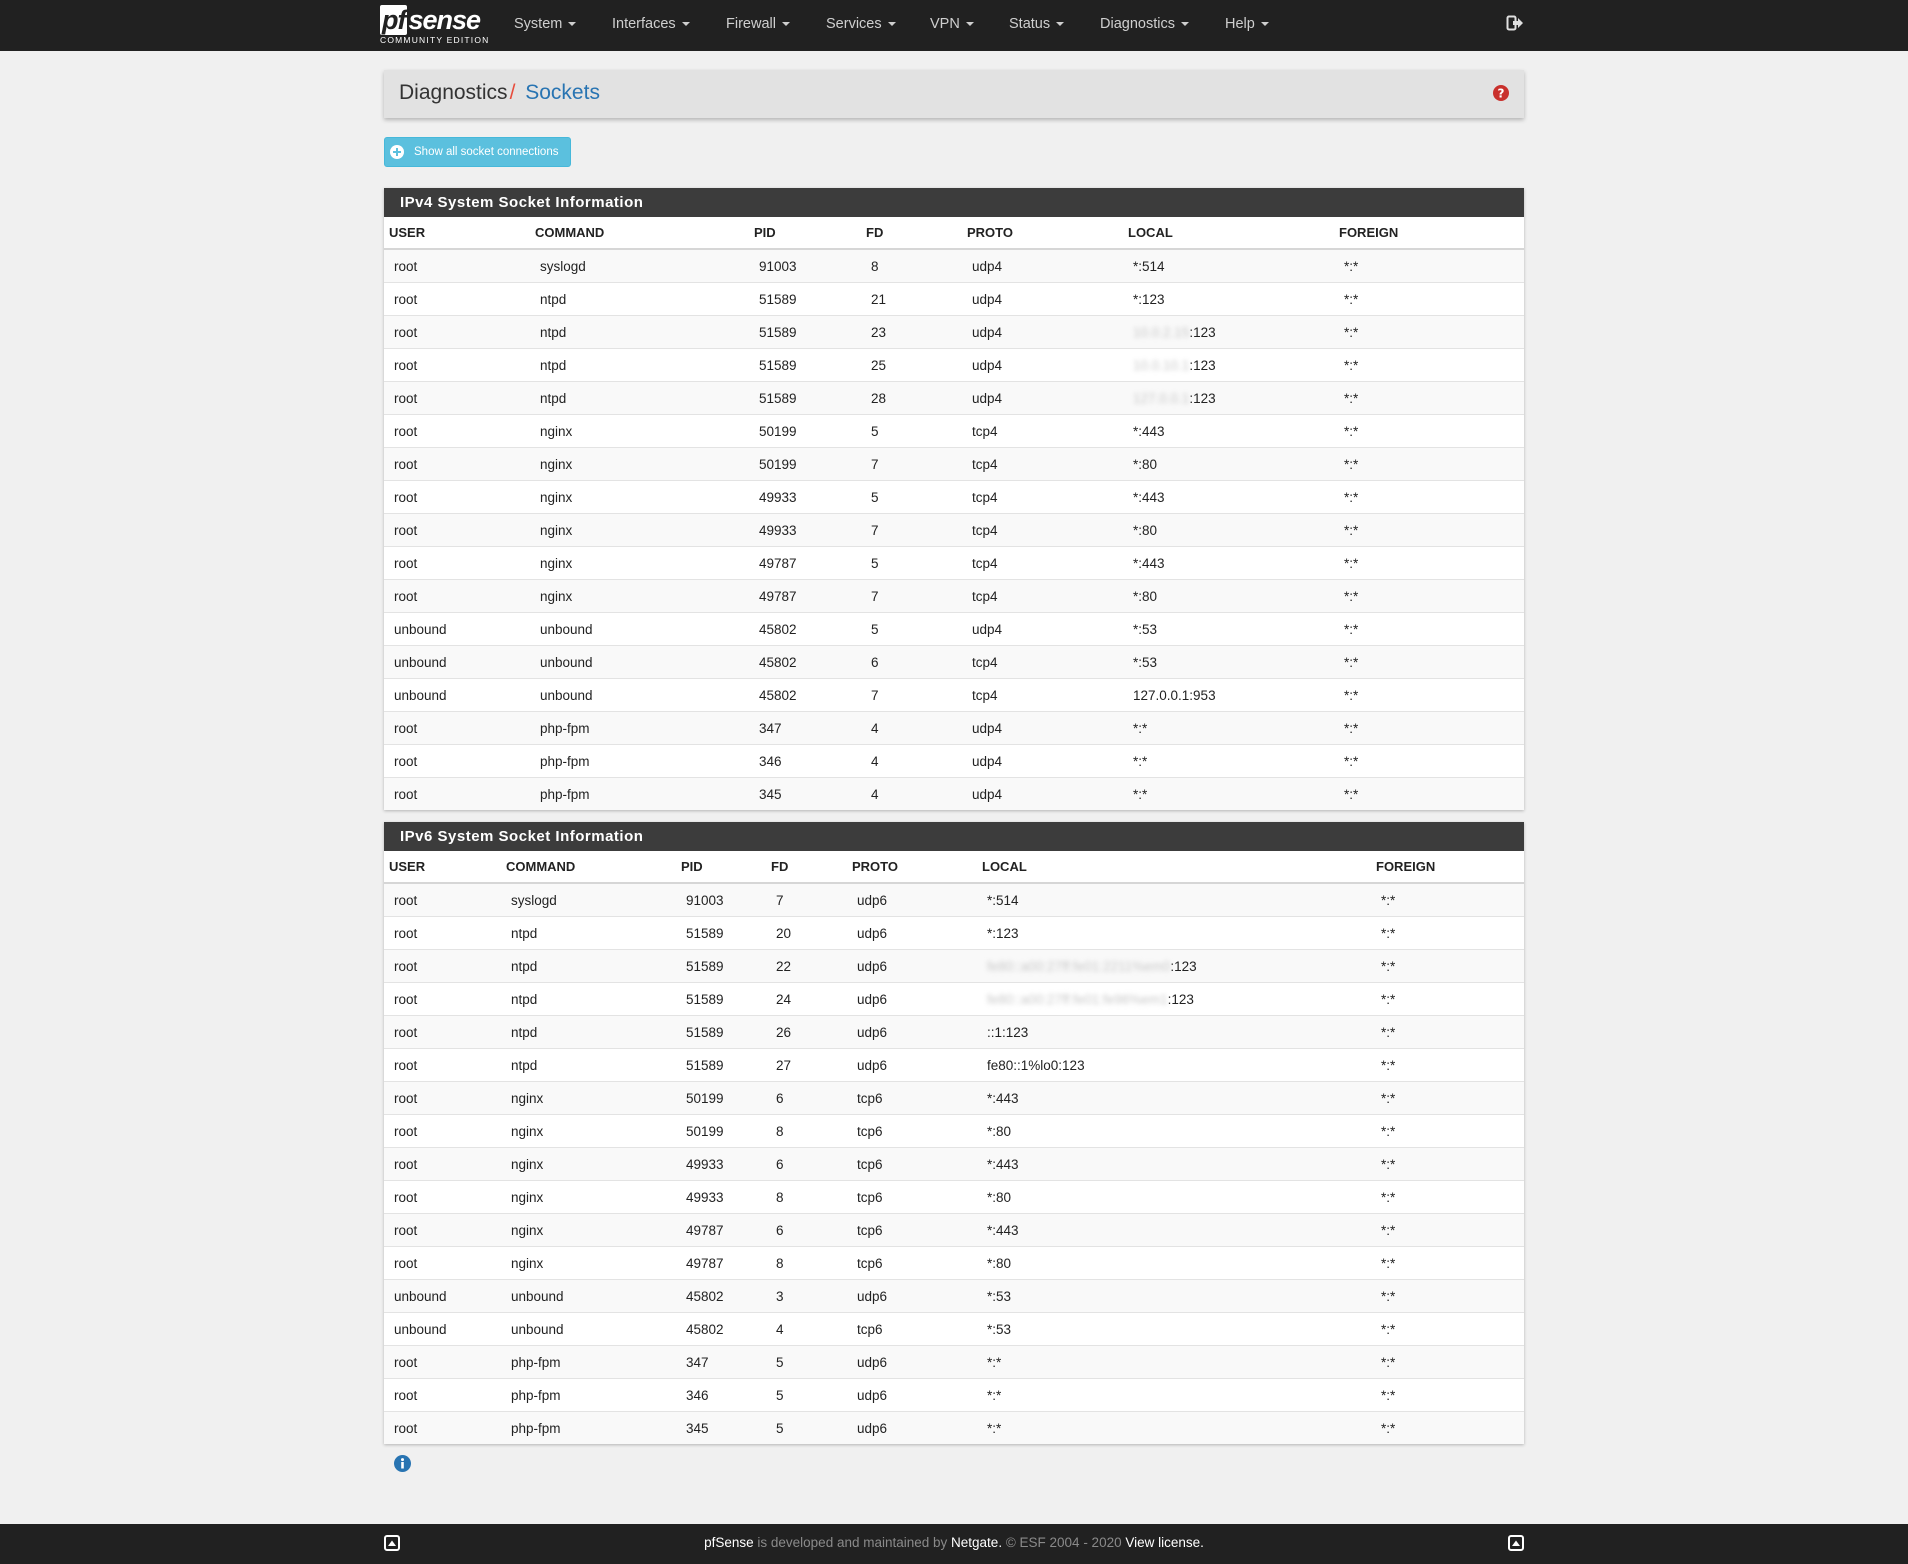 The image size is (1908, 1564). What do you see at coordinates (854, 24) in the screenshot?
I see `menu-label: Services` at bounding box center [854, 24].